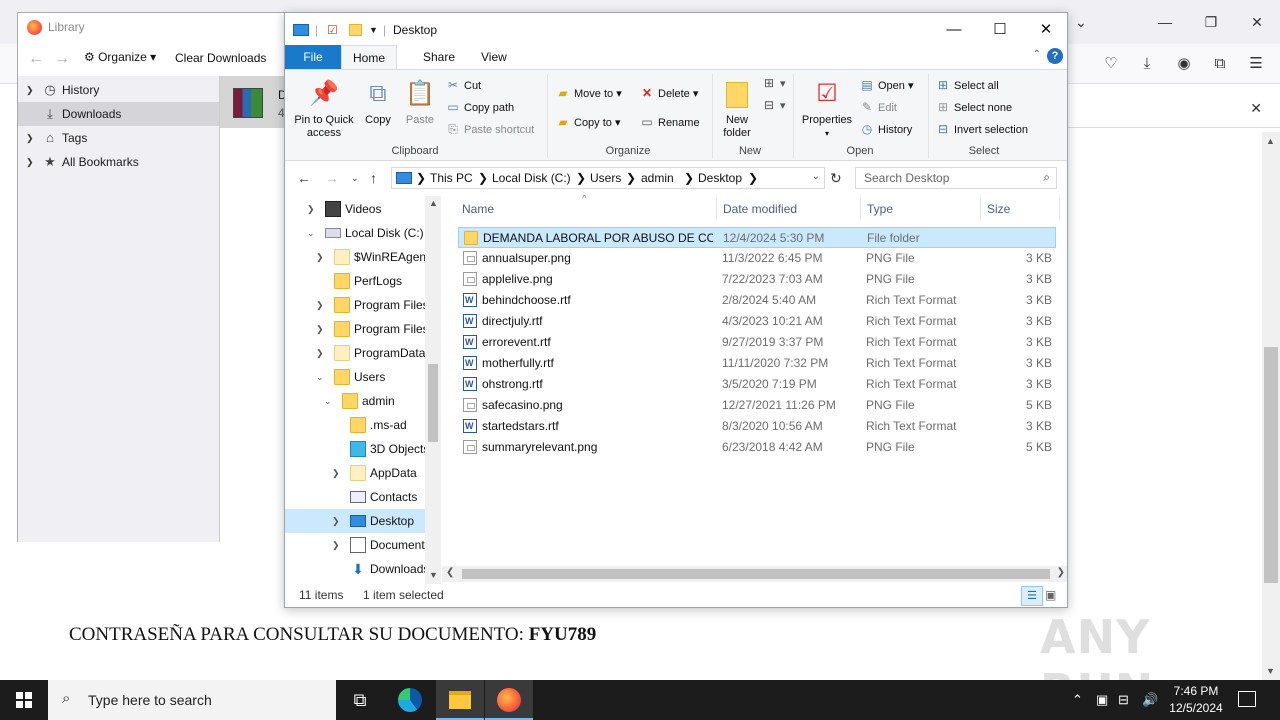  I want to click on nav-item-appdata: ❯ AppData, so click(355, 473).